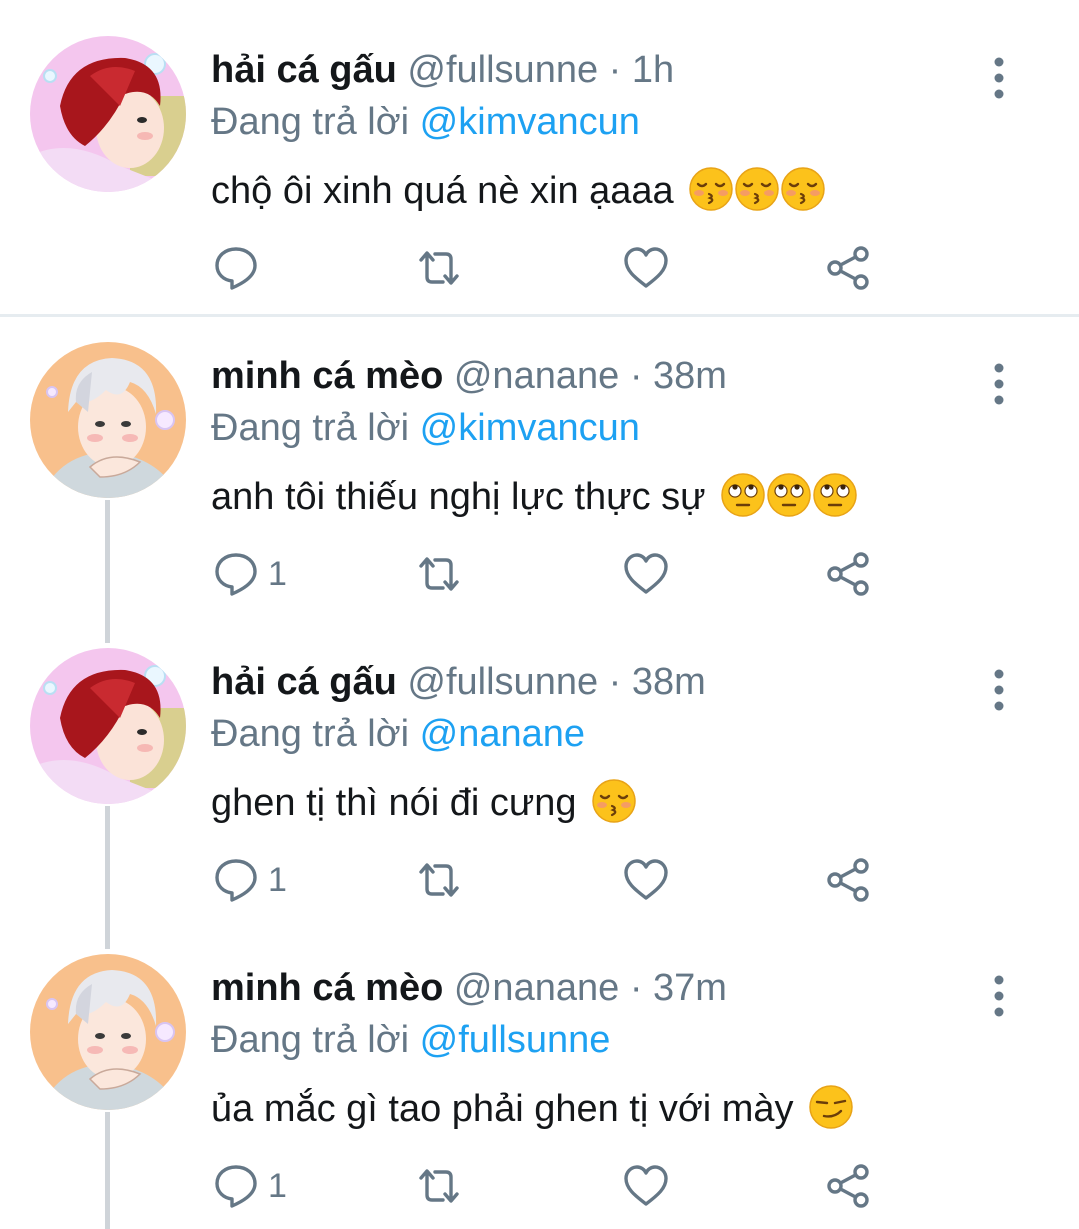 Image resolution: width=1079 pixels, height=1229 pixels. What do you see at coordinates (515, 1040) in the screenshot?
I see `mention-link: @fullsunne` at bounding box center [515, 1040].